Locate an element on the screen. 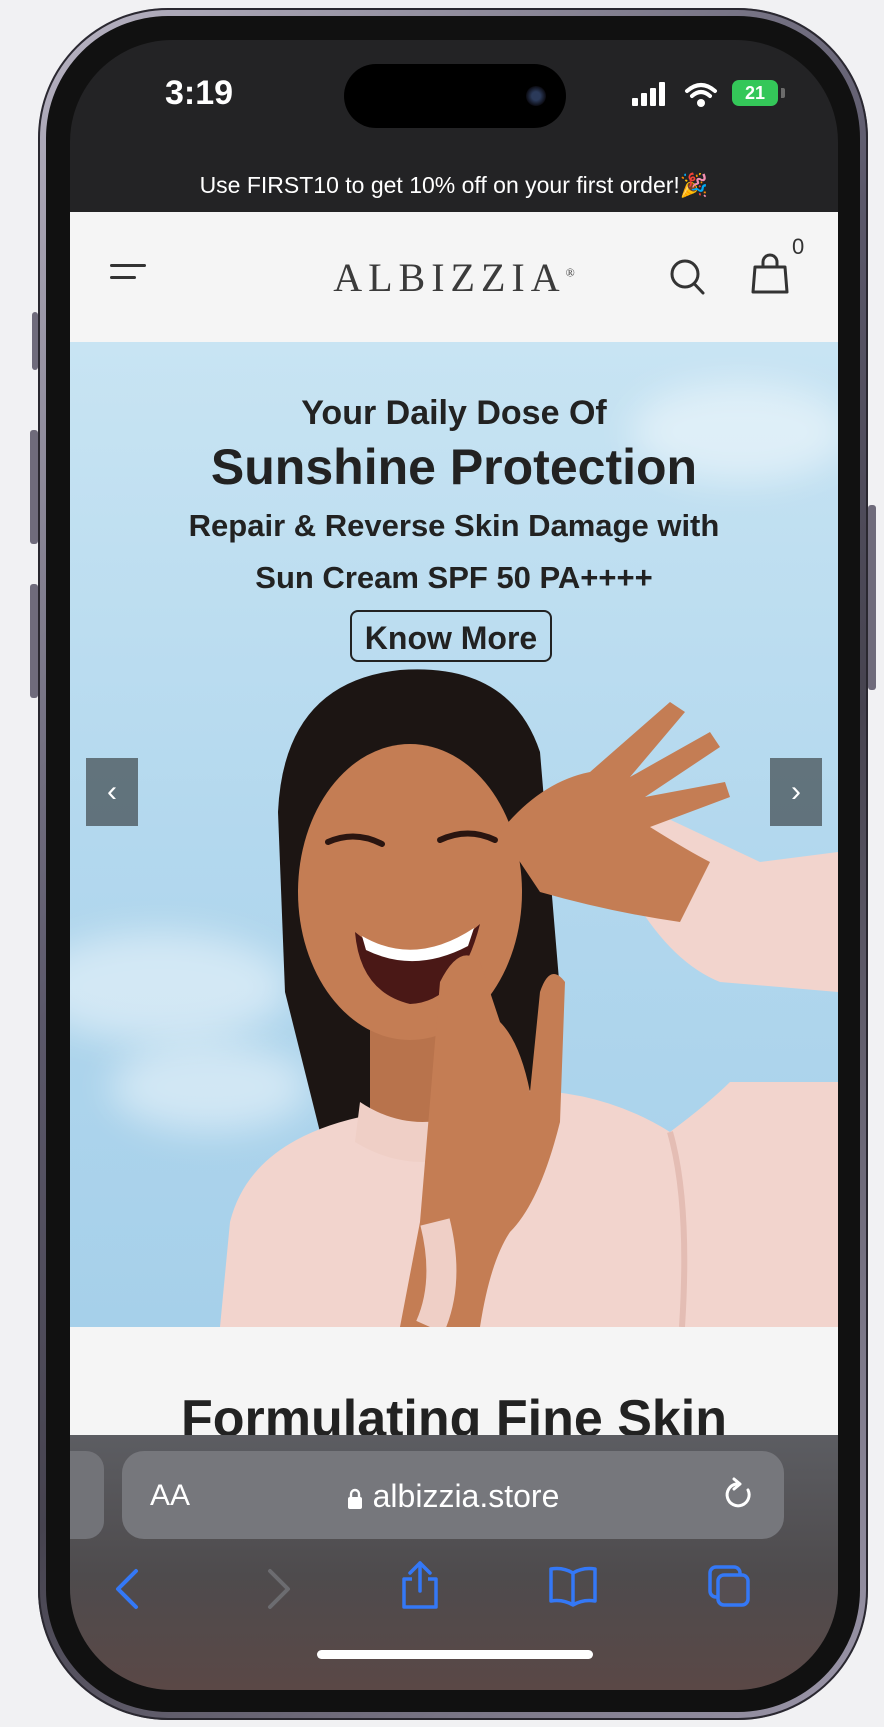  search-icon is located at coordinates (688, 277).